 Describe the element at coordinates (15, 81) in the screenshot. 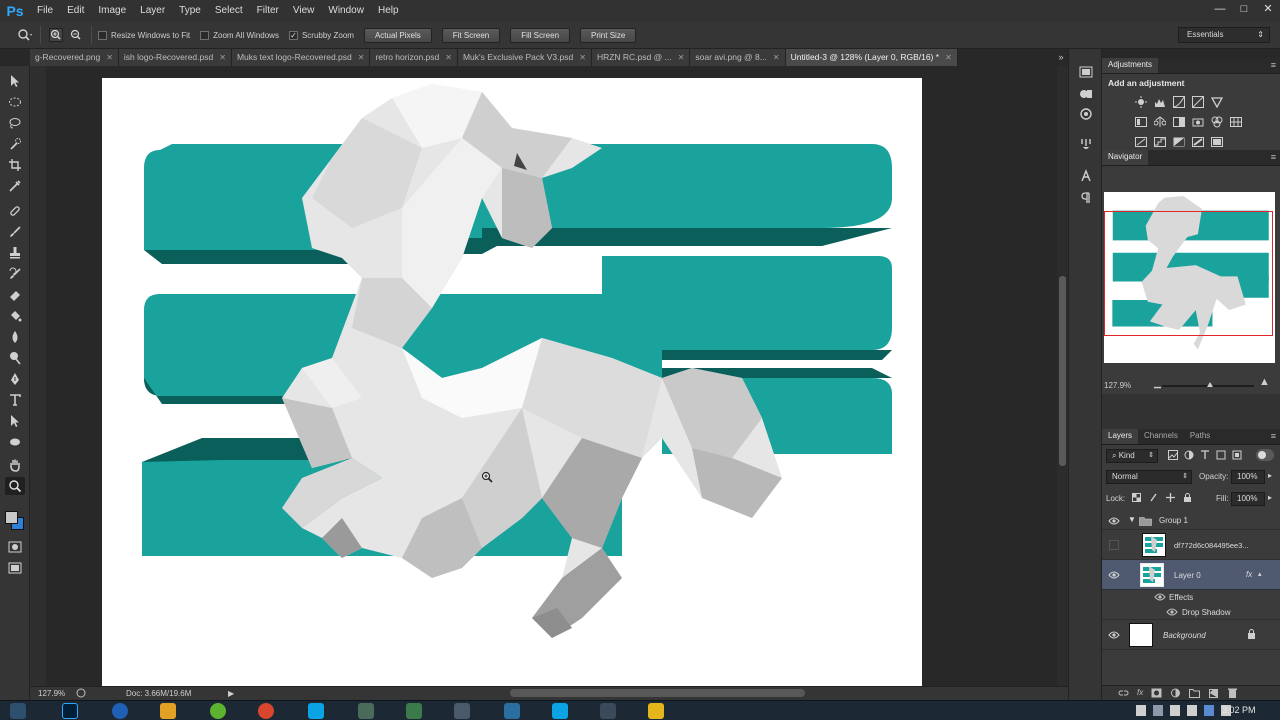

I see `move-tool-icon` at that location.